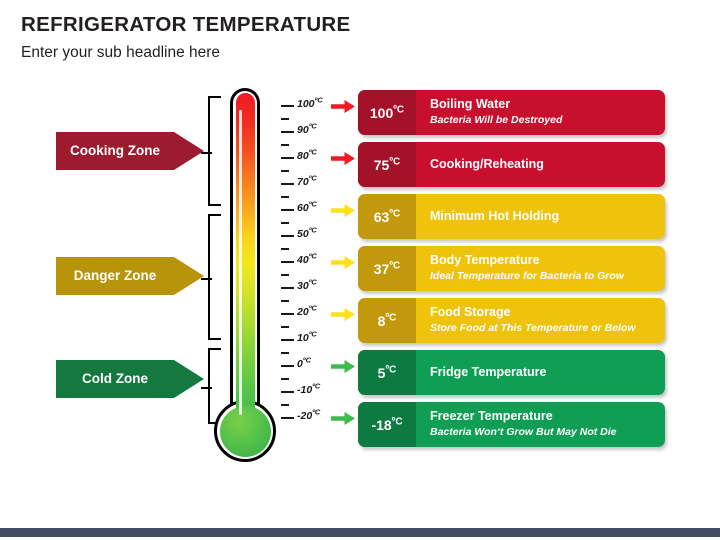 The image size is (720, 540). What do you see at coordinates (387, 216) in the screenshot?
I see `temperature-card-badge: 63ºC` at bounding box center [387, 216].